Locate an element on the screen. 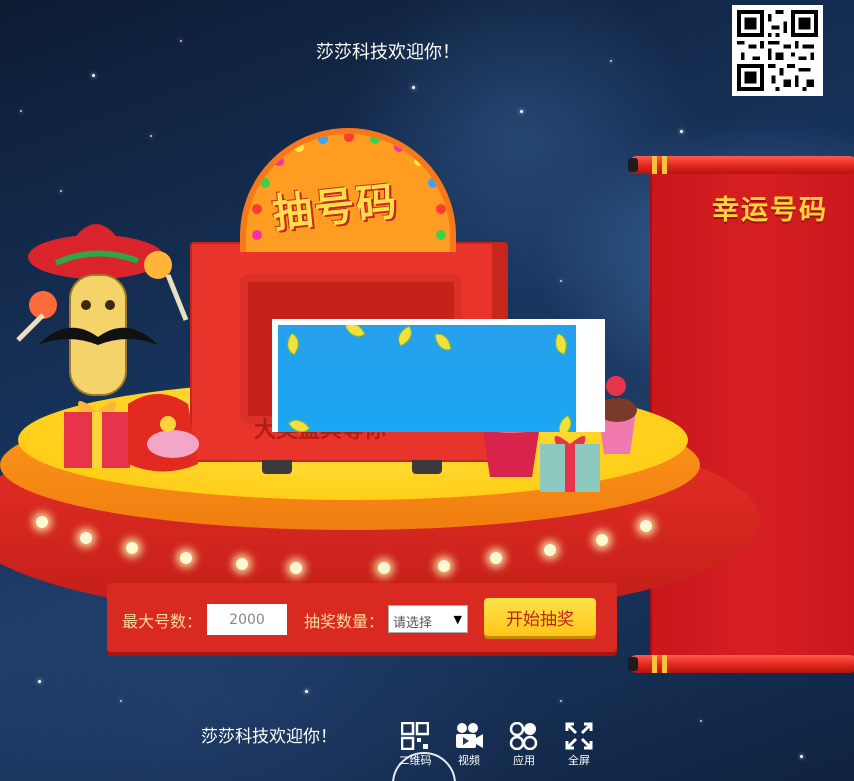 The image size is (854, 781). lucky-number-scroll is located at coordinates (752, 415).